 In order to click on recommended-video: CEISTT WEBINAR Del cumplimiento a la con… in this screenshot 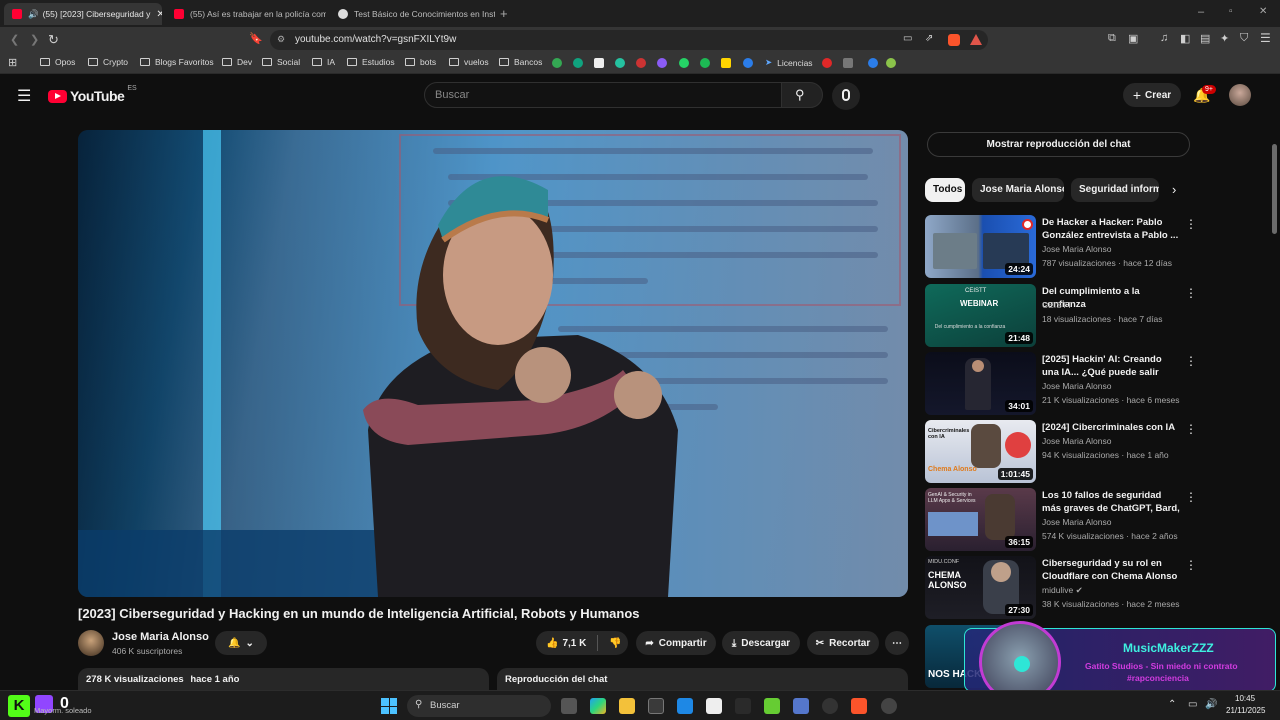, I will do `click(1061, 316)`.